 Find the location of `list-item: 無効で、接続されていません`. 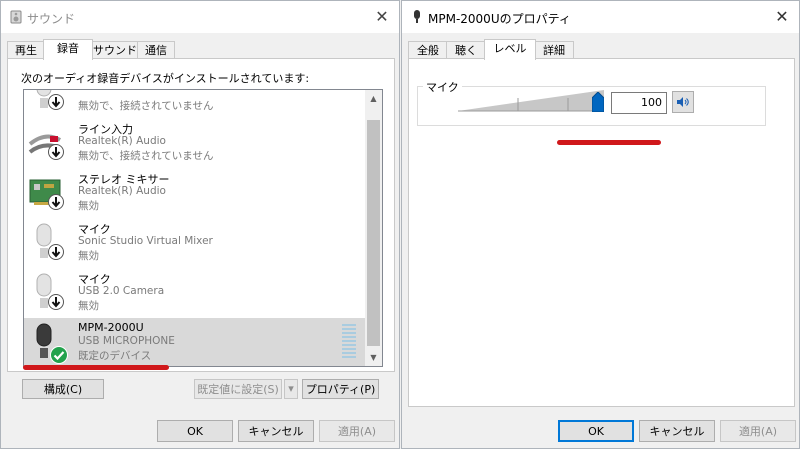

list-item: 無効で、接続されていません is located at coordinates (194, 104).